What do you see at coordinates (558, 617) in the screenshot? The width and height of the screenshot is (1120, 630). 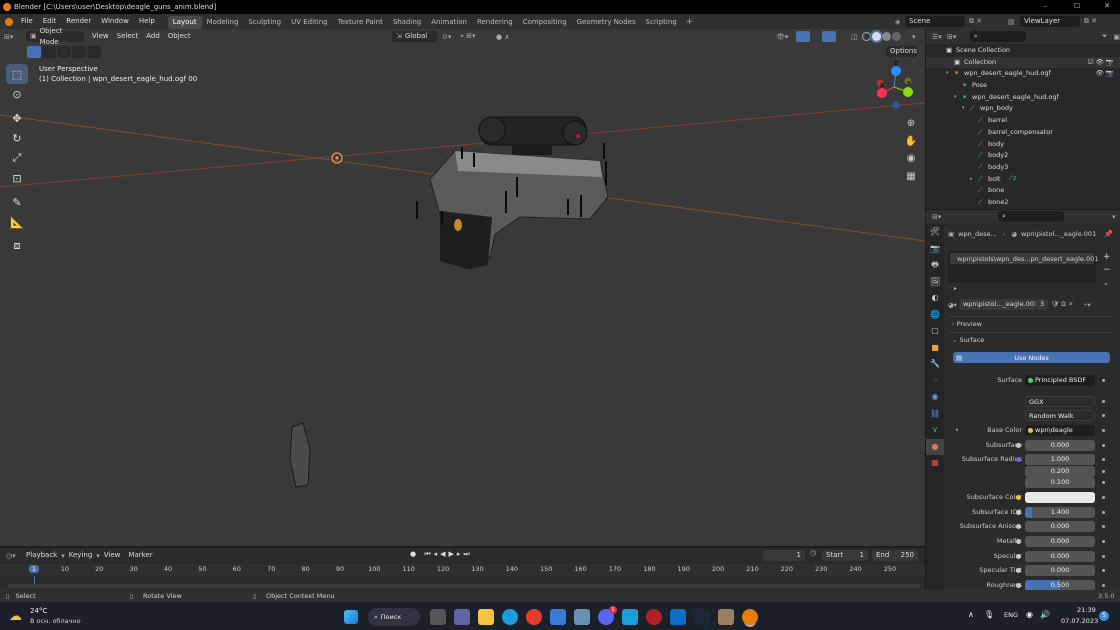 I see `store-icon` at bounding box center [558, 617].